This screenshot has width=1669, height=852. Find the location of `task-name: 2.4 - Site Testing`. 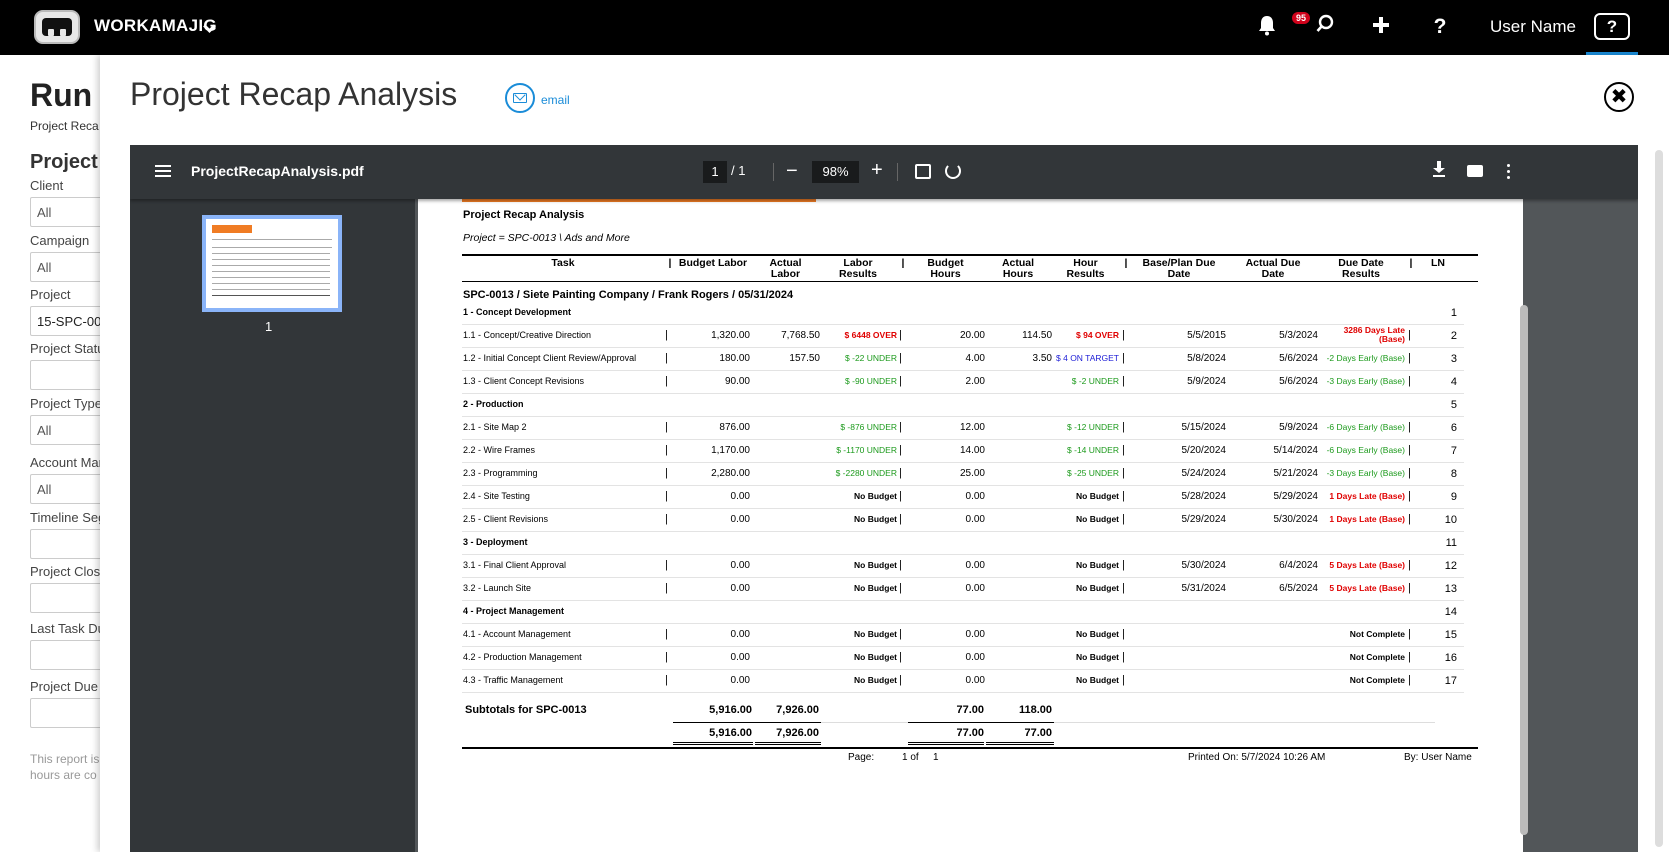

task-name: 2.4 - Site Testing is located at coordinates (496, 496).